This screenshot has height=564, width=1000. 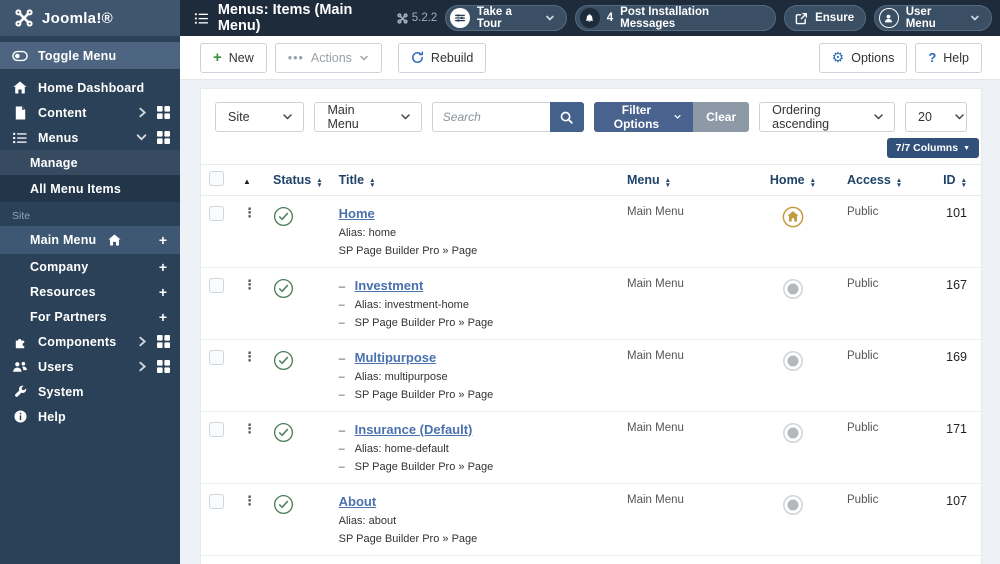 I want to click on new-button: + New, so click(x=233, y=57).